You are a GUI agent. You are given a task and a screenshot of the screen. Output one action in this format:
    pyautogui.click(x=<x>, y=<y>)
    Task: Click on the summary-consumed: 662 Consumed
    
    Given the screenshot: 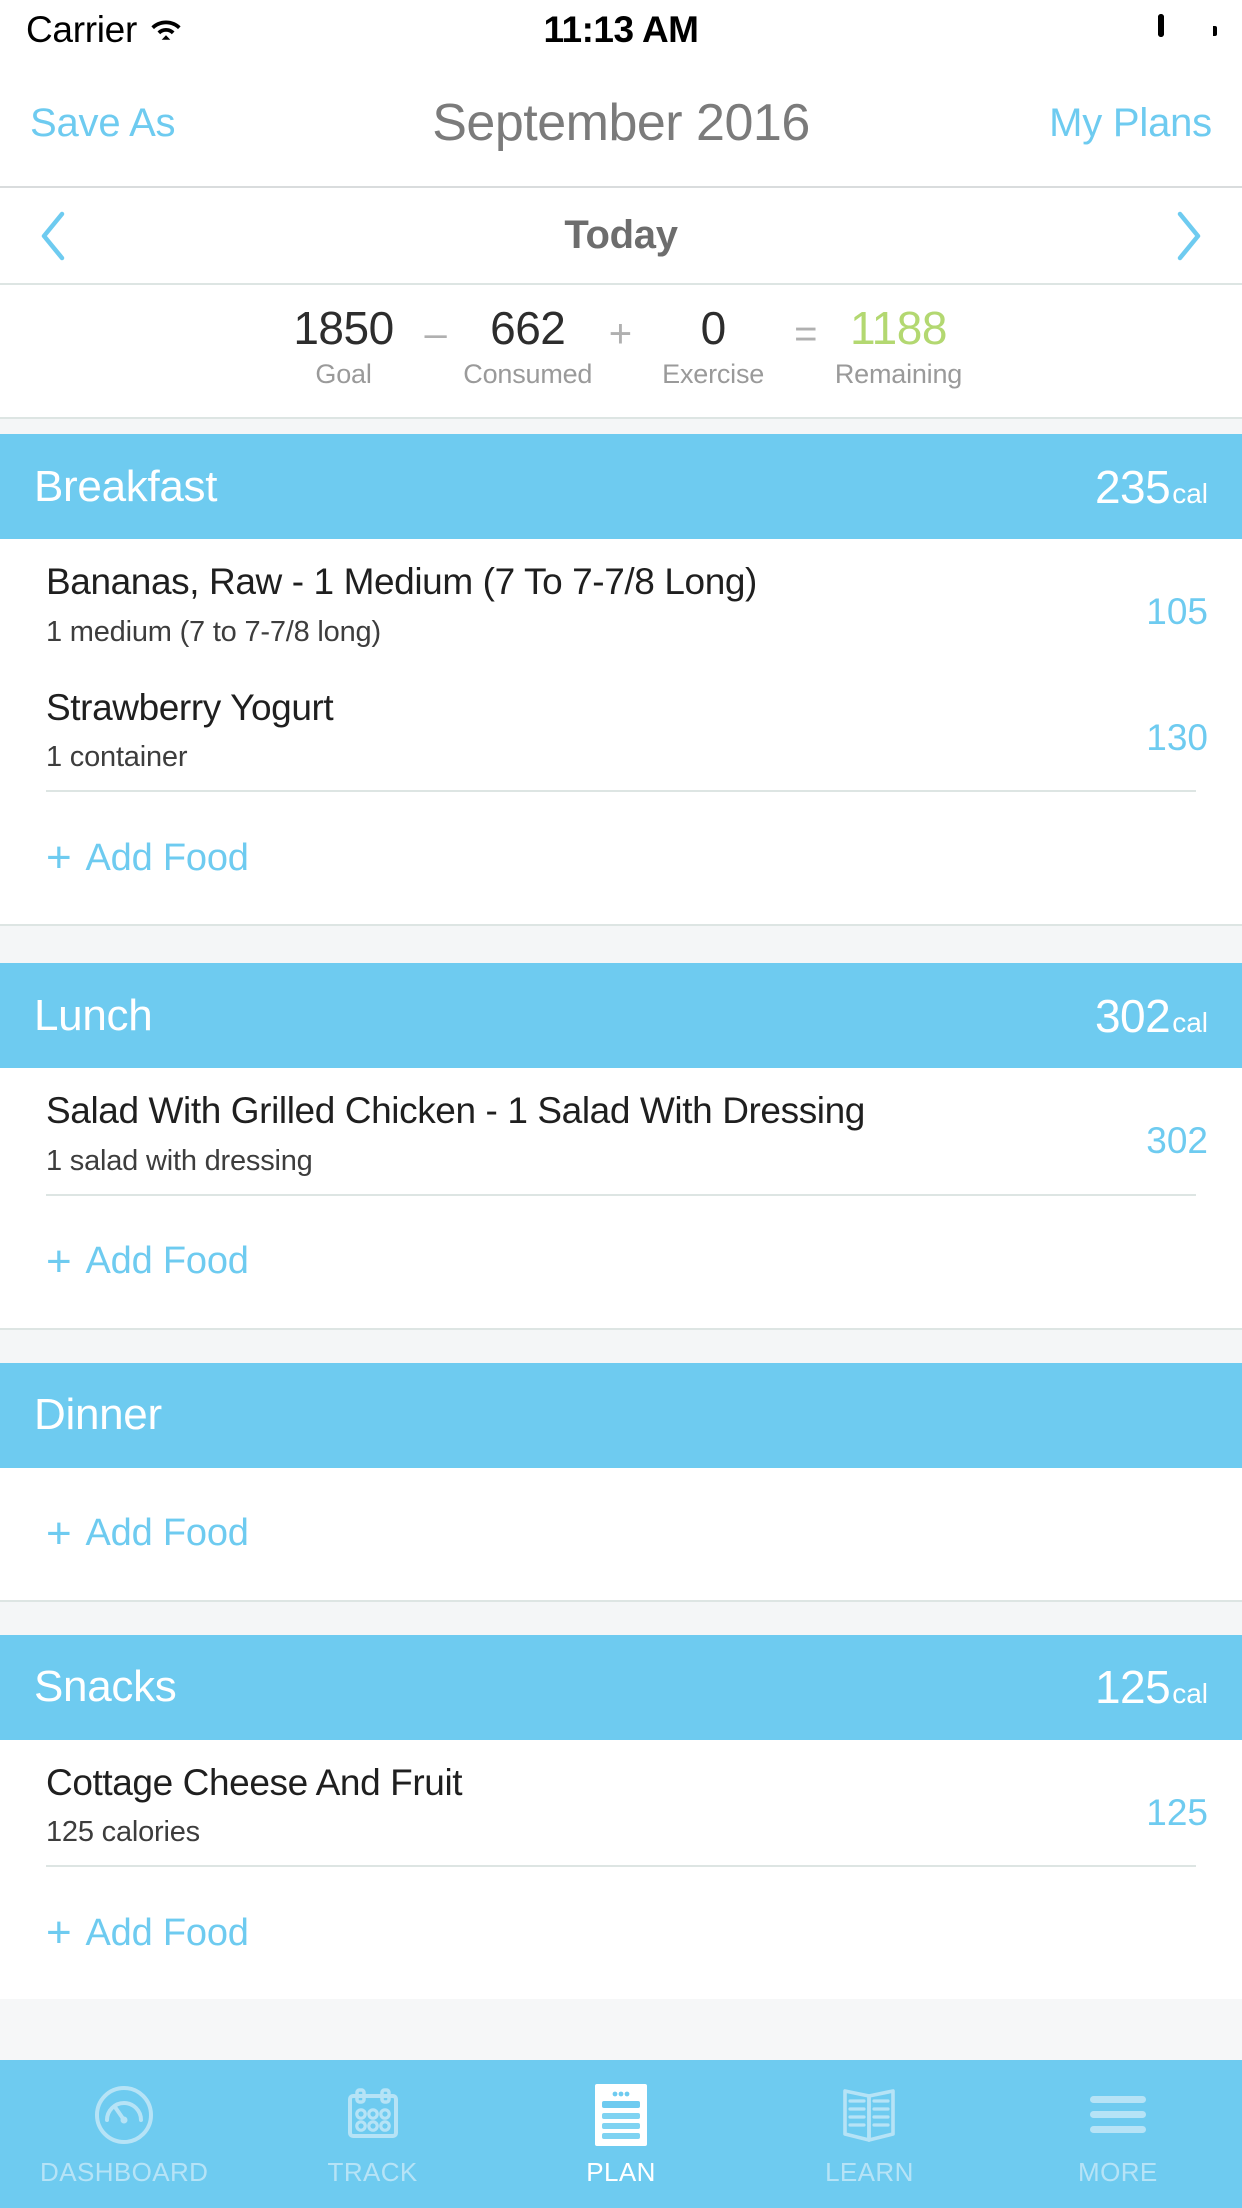 What is the action you would take?
    pyautogui.click(x=528, y=346)
    